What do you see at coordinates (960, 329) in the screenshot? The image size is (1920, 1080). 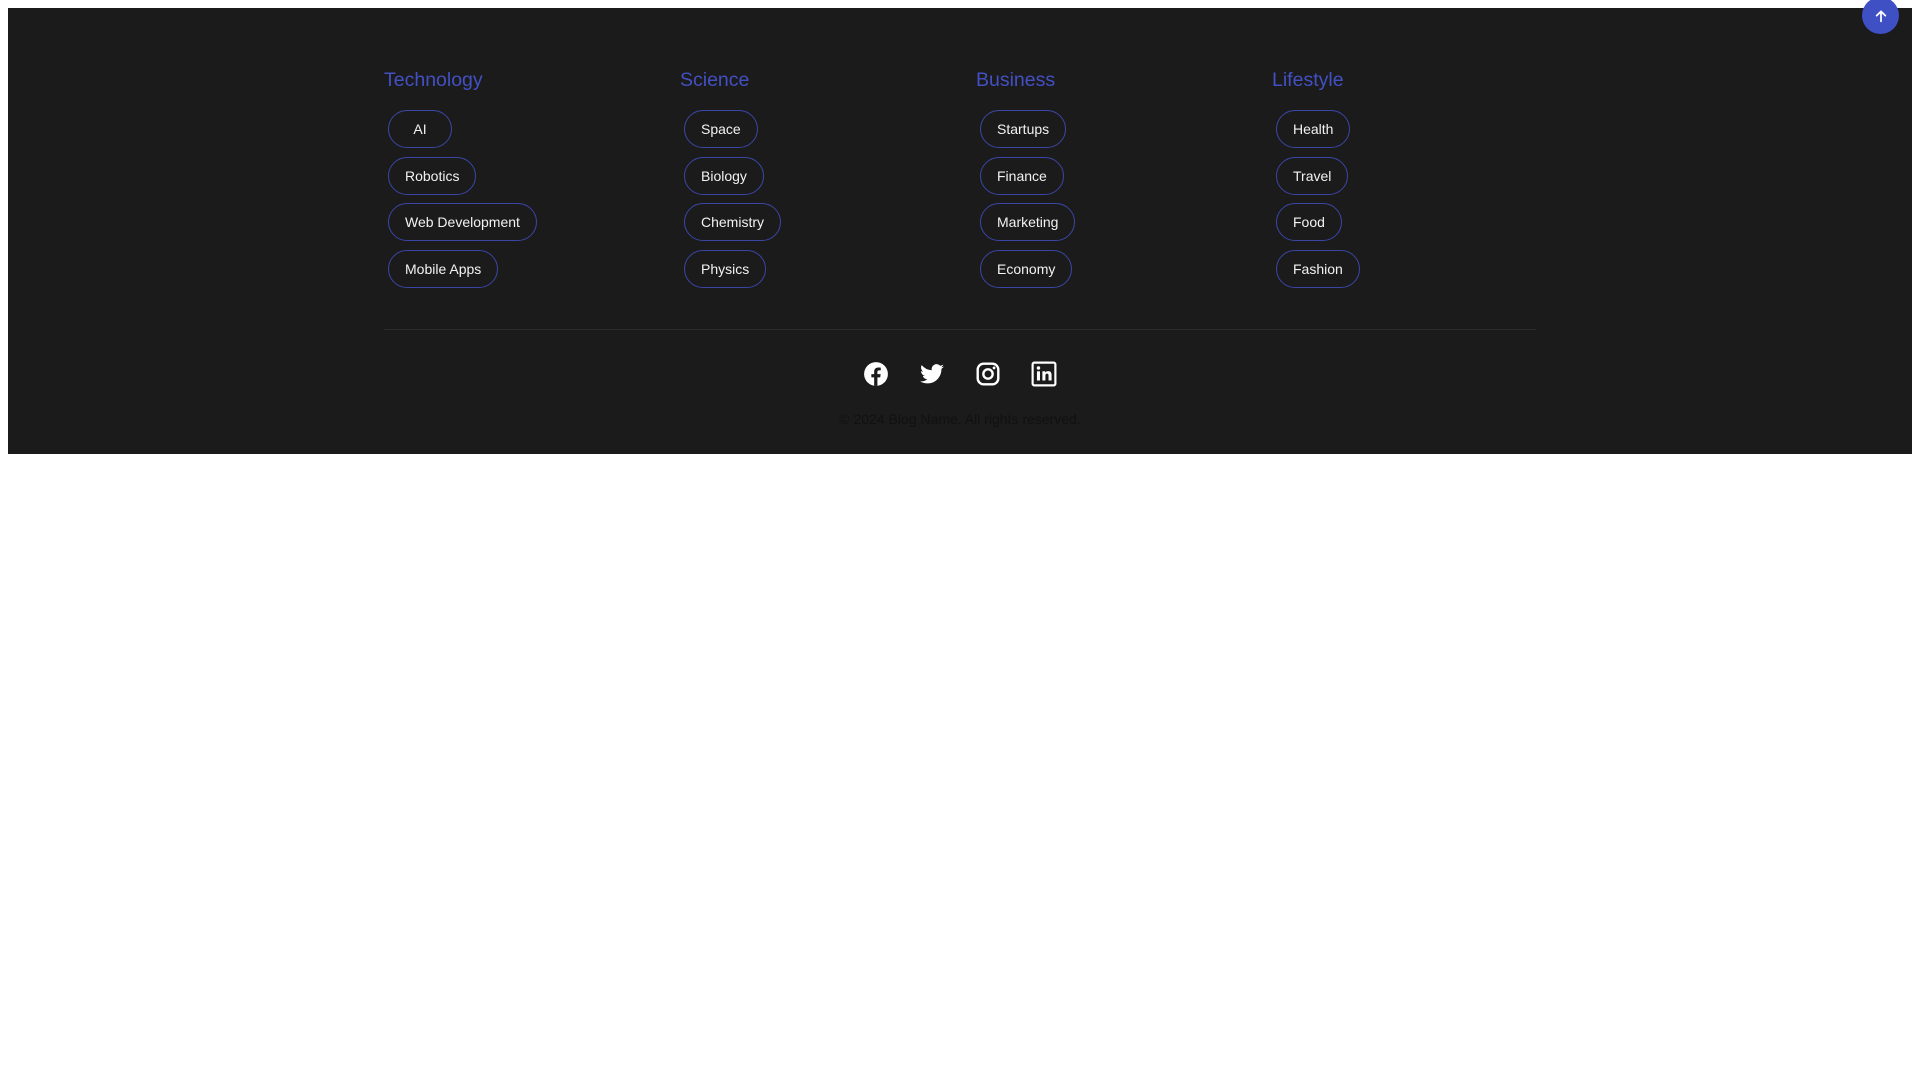 I see `footer-divider` at bounding box center [960, 329].